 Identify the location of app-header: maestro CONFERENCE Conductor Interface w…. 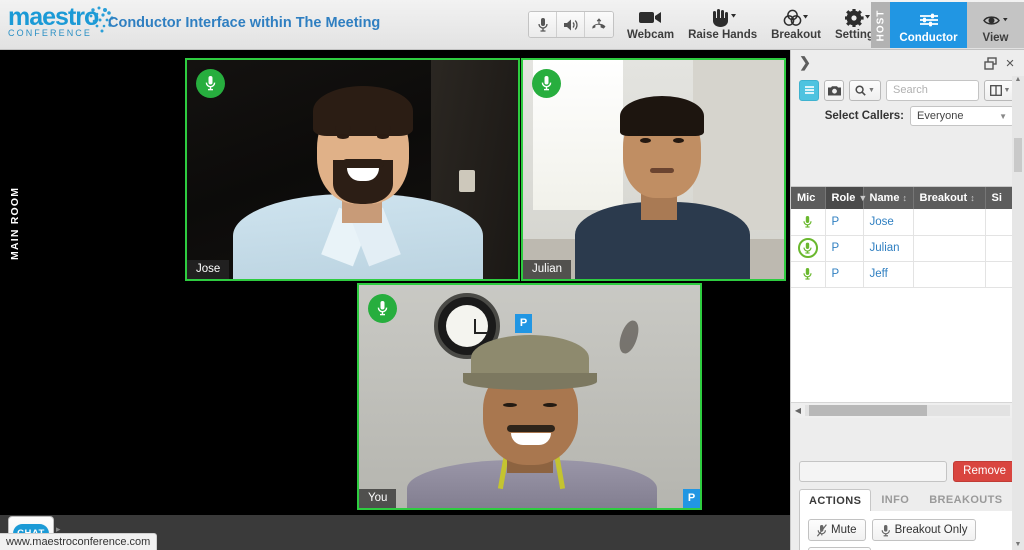
(512, 25).